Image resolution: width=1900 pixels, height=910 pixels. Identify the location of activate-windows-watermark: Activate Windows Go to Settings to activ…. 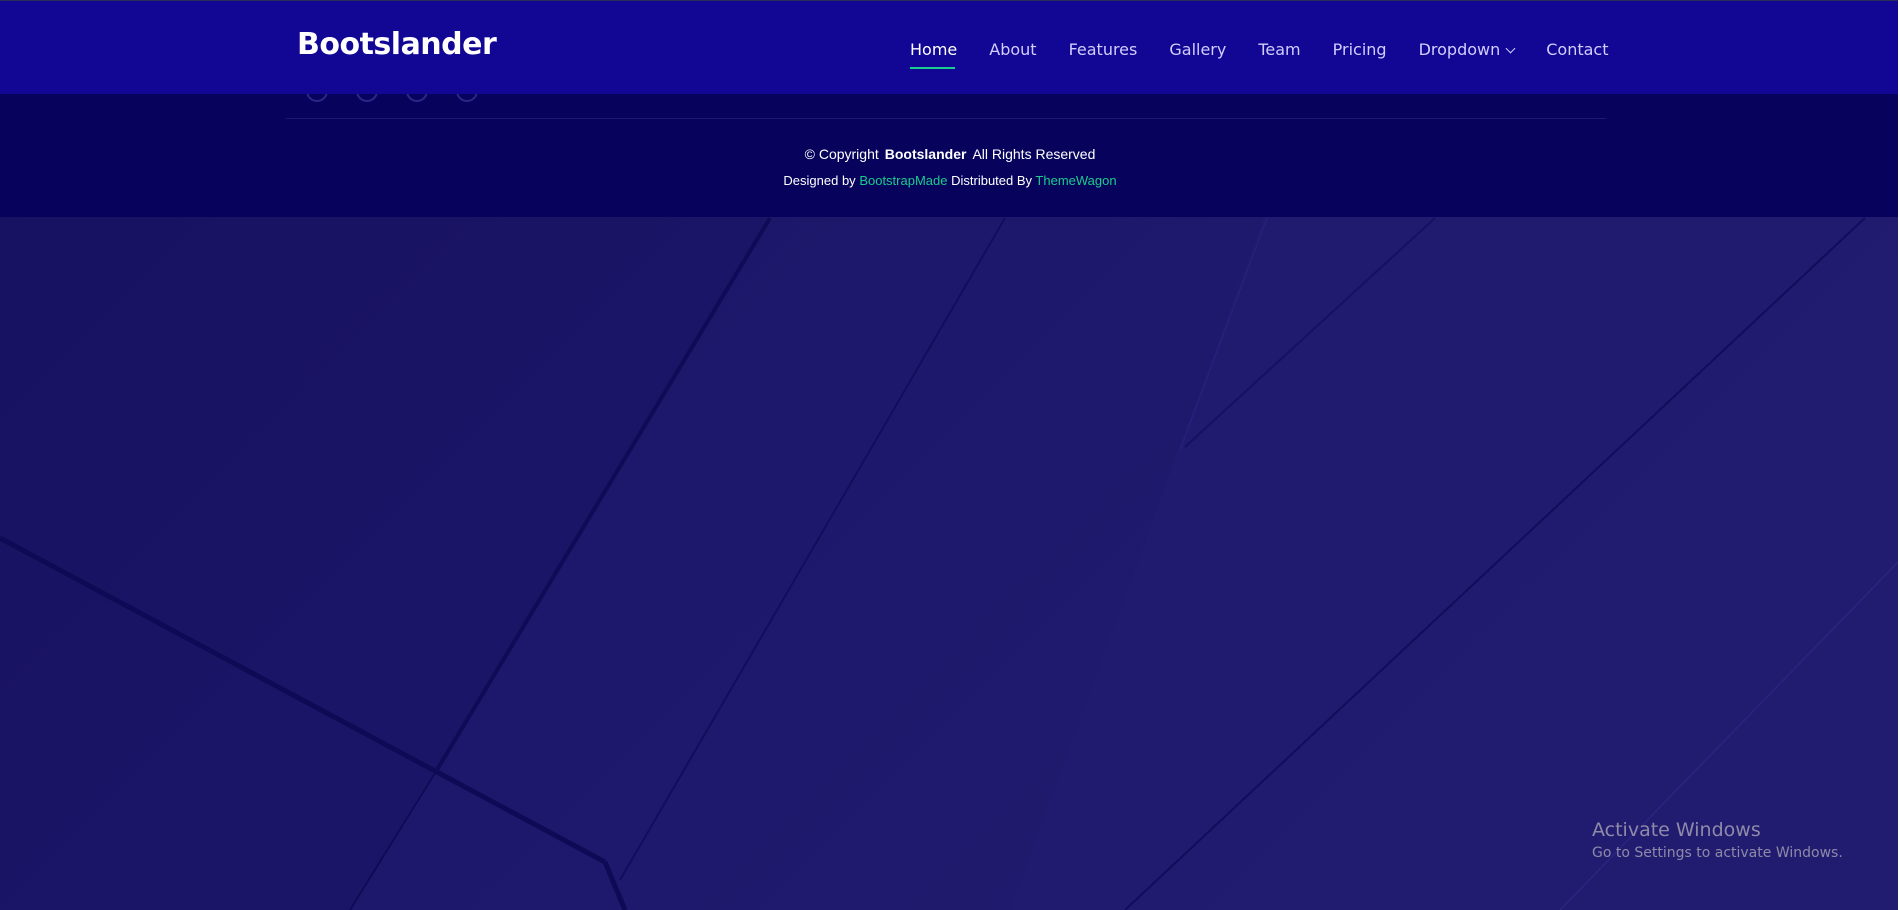
(1717, 841).